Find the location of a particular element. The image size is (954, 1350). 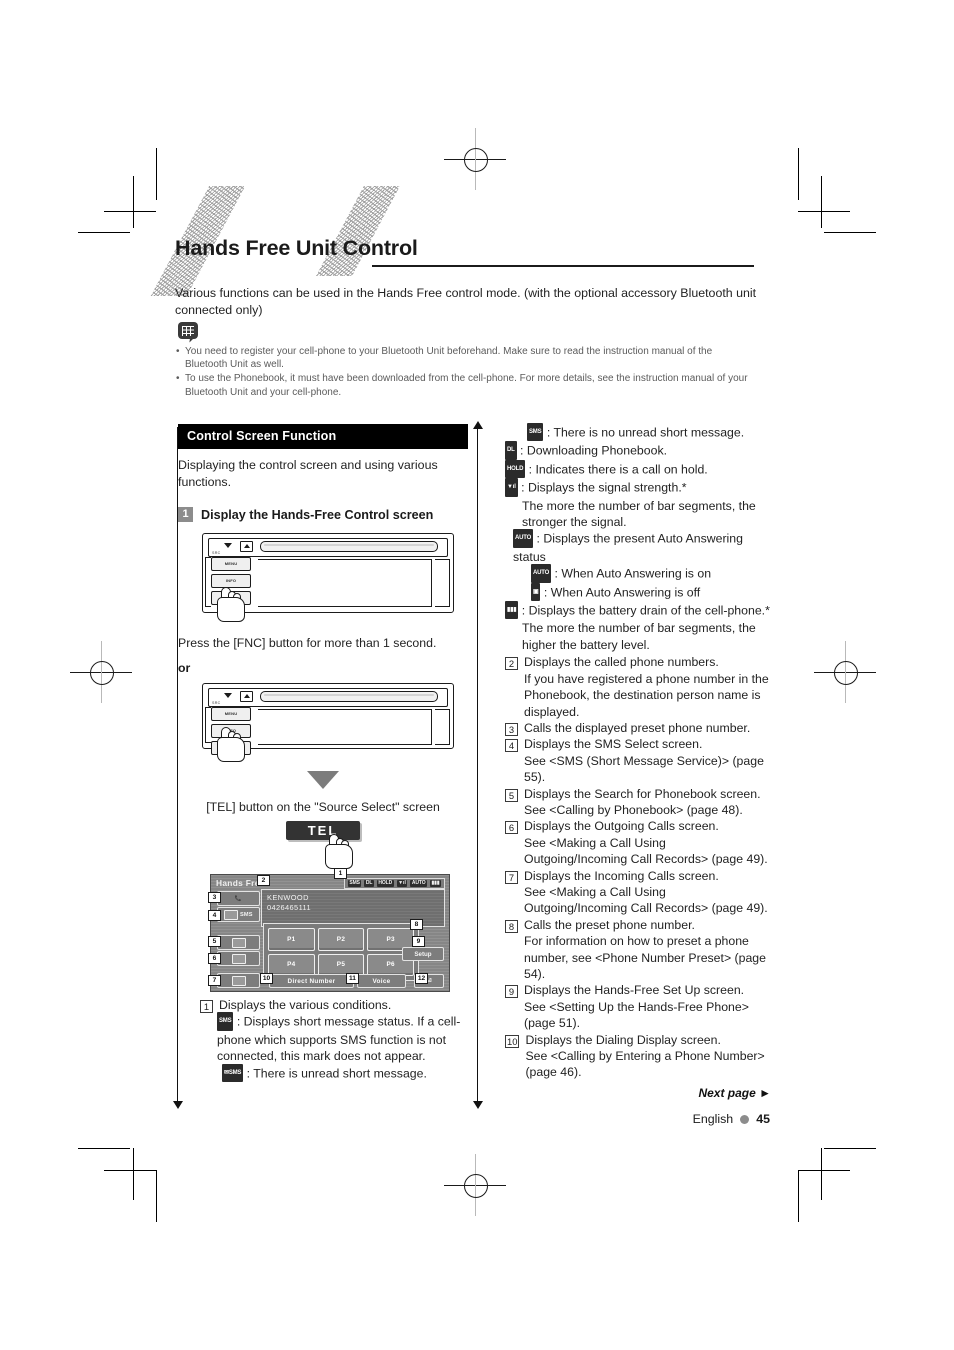

middle-flow-arrow-bottom is located at coordinates (478, 1105).